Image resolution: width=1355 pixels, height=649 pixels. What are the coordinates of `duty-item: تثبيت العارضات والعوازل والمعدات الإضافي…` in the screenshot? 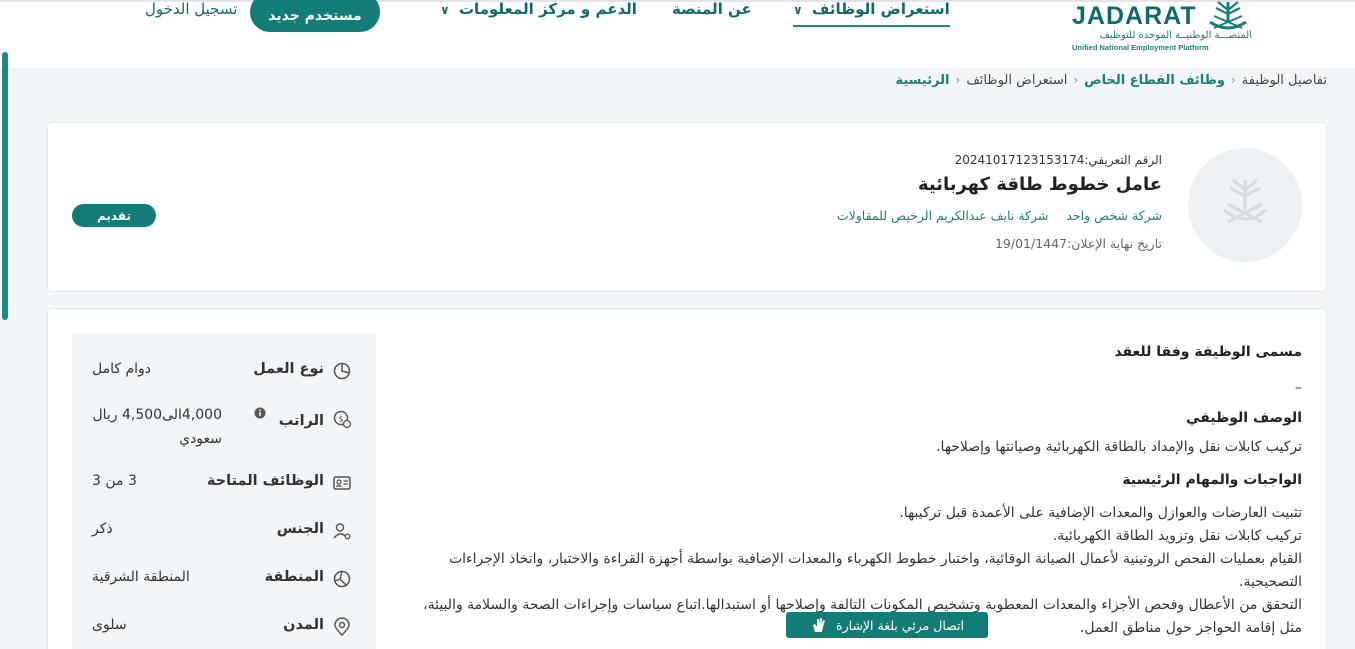 It's located at (1100, 513).